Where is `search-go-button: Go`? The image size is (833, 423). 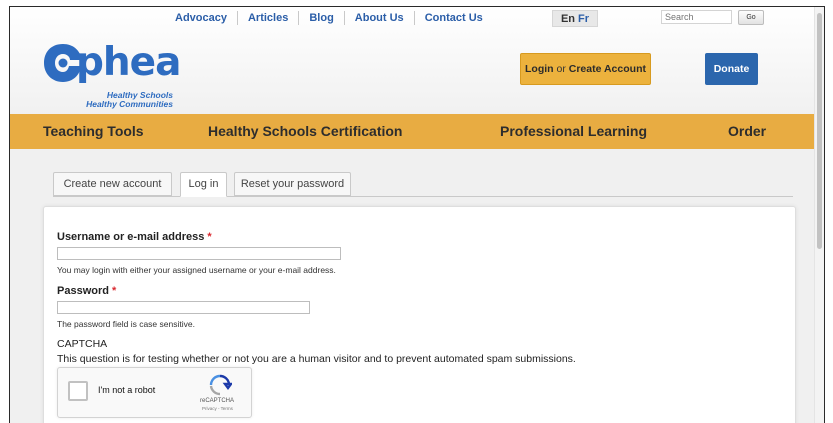 search-go-button: Go is located at coordinates (751, 17).